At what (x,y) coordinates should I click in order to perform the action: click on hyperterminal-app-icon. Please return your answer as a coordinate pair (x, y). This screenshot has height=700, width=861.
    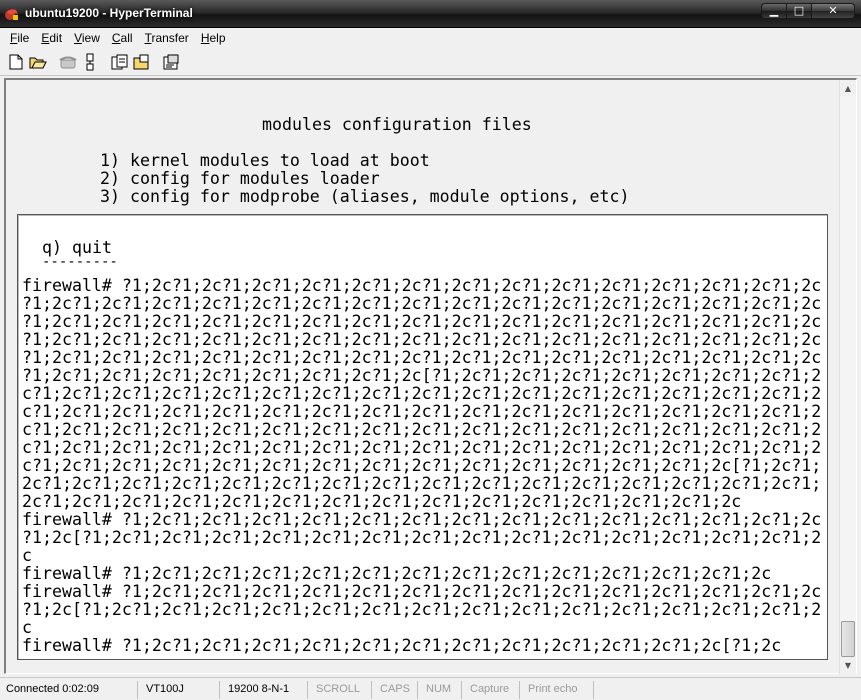
    Looking at the image, I should click on (12, 14).